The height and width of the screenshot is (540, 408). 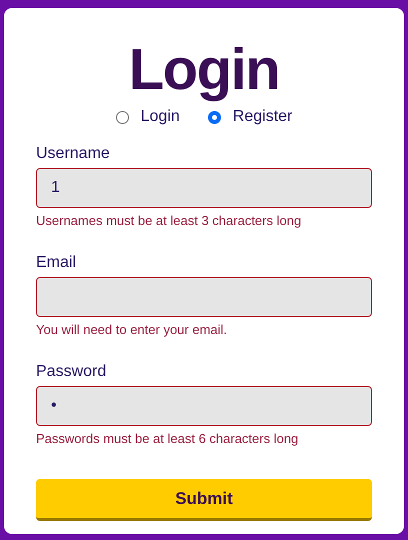 I want to click on submit-button: Submit, so click(x=204, y=500).